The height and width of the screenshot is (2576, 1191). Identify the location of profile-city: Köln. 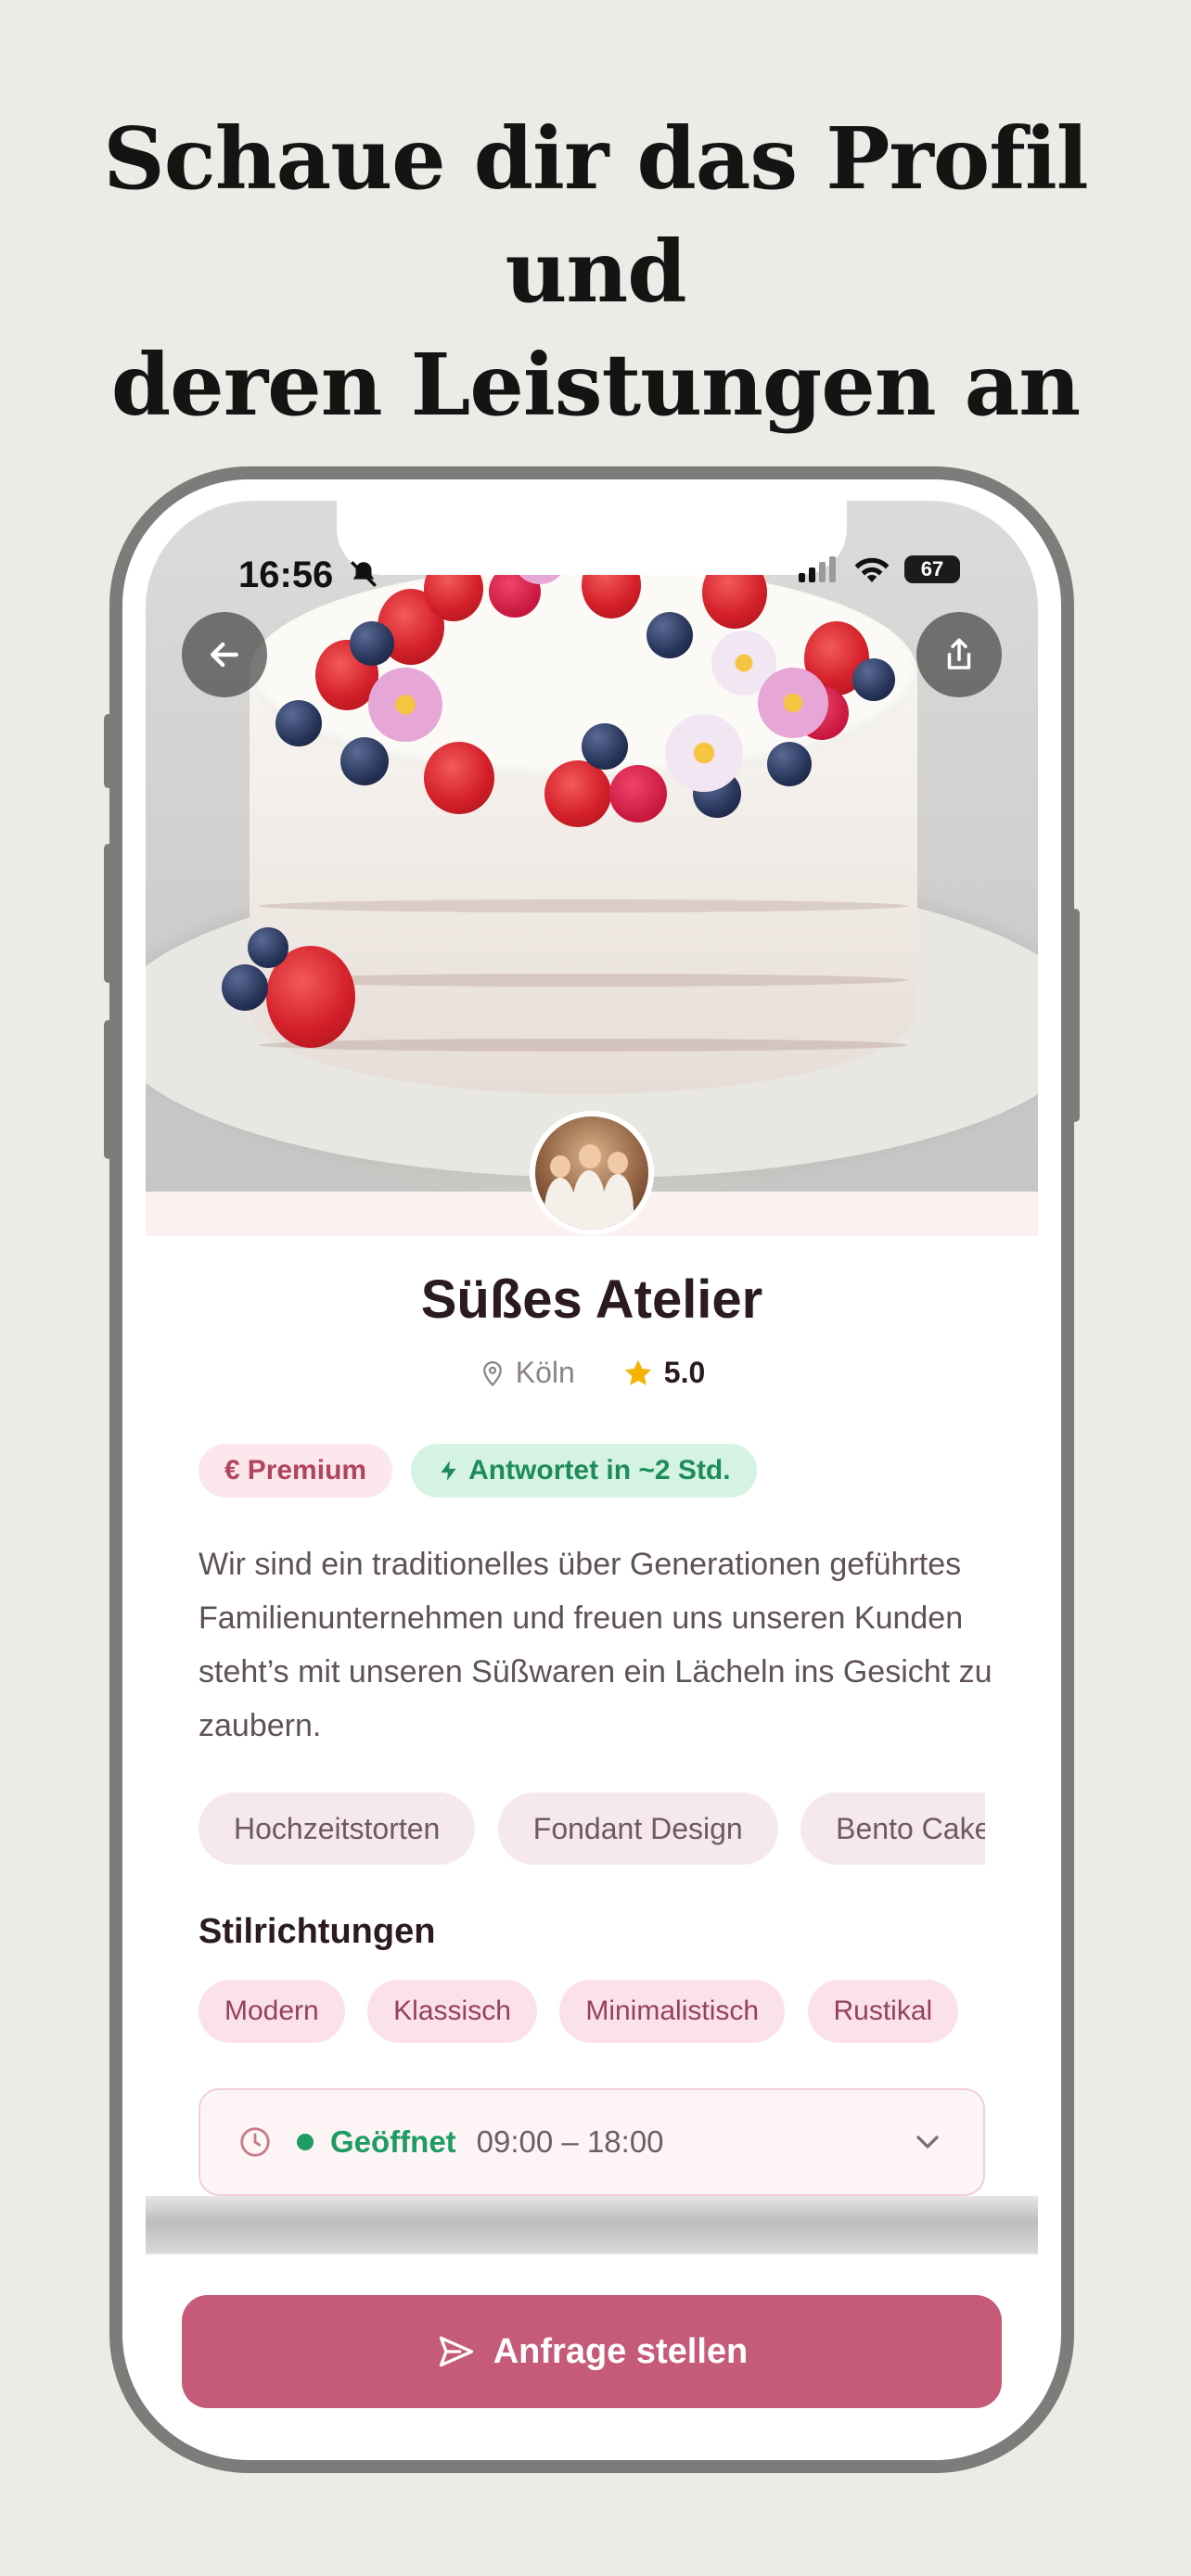
(545, 1372).